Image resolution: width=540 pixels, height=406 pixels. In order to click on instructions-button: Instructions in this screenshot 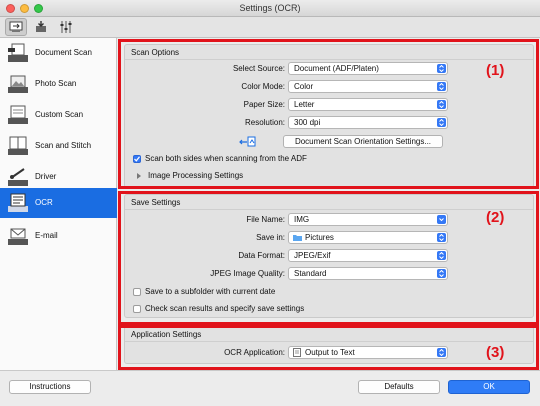, I will do `click(50, 387)`.